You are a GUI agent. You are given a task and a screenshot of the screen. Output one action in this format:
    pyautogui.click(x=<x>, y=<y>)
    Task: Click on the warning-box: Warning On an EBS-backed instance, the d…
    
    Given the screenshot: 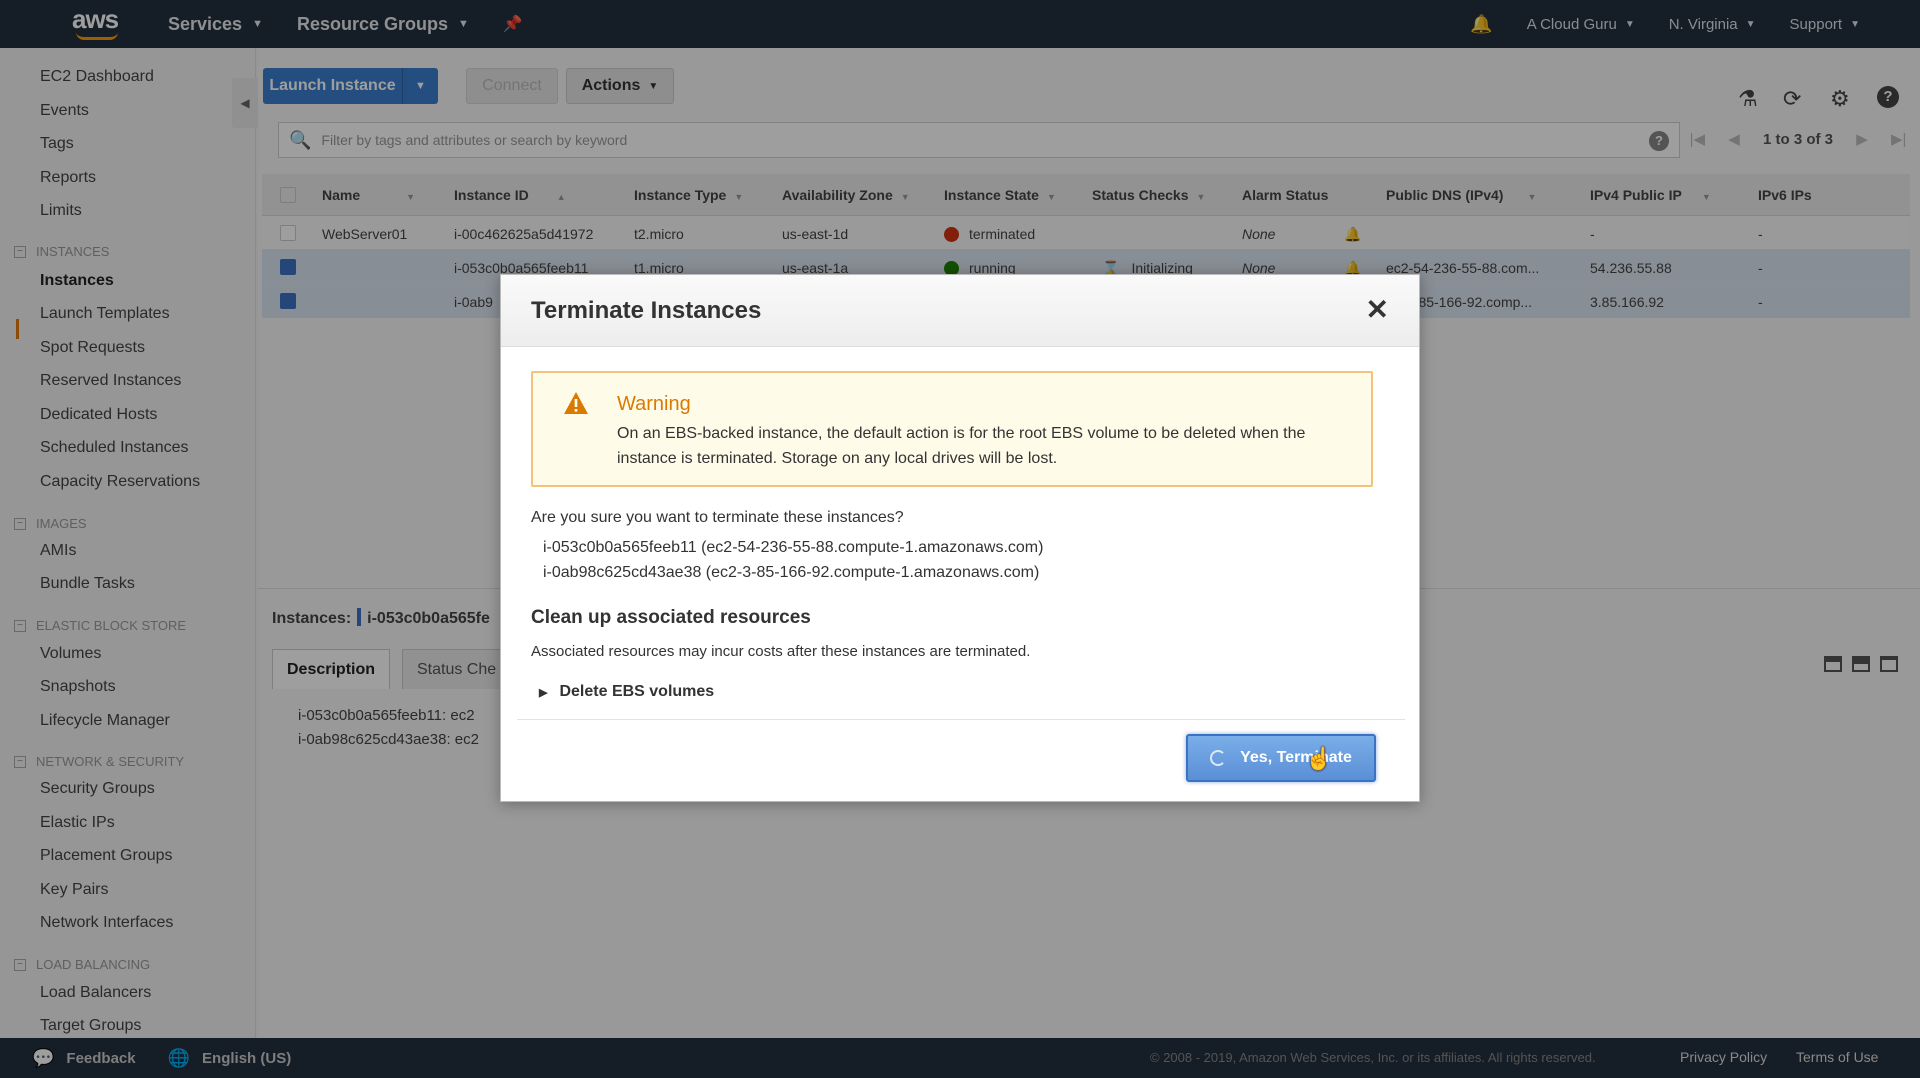 What is the action you would take?
    pyautogui.click(x=952, y=429)
    